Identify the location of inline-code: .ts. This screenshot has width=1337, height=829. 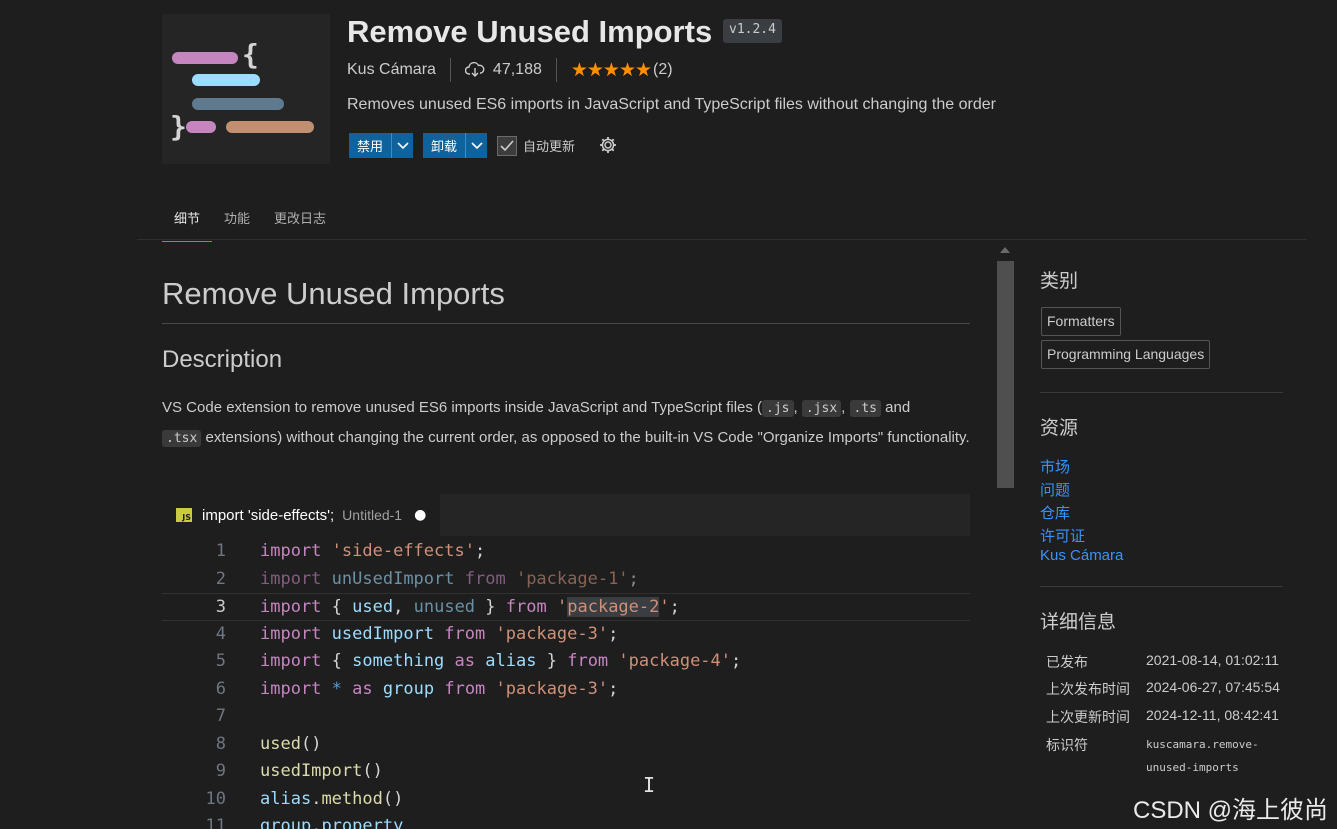
(865, 408).